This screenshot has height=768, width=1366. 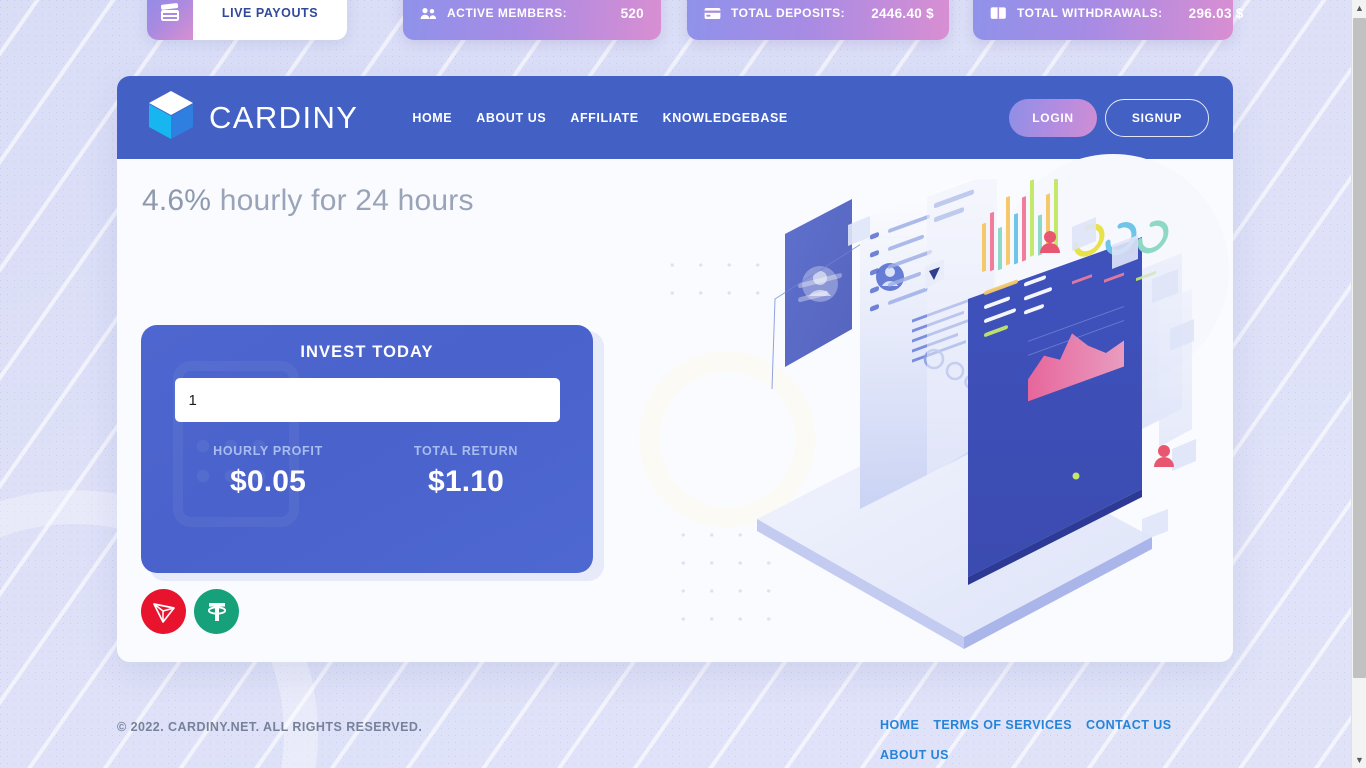 What do you see at coordinates (466, 451) in the screenshot?
I see `total-return-label: TOTAL RETURN` at bounding box center [466, 451].